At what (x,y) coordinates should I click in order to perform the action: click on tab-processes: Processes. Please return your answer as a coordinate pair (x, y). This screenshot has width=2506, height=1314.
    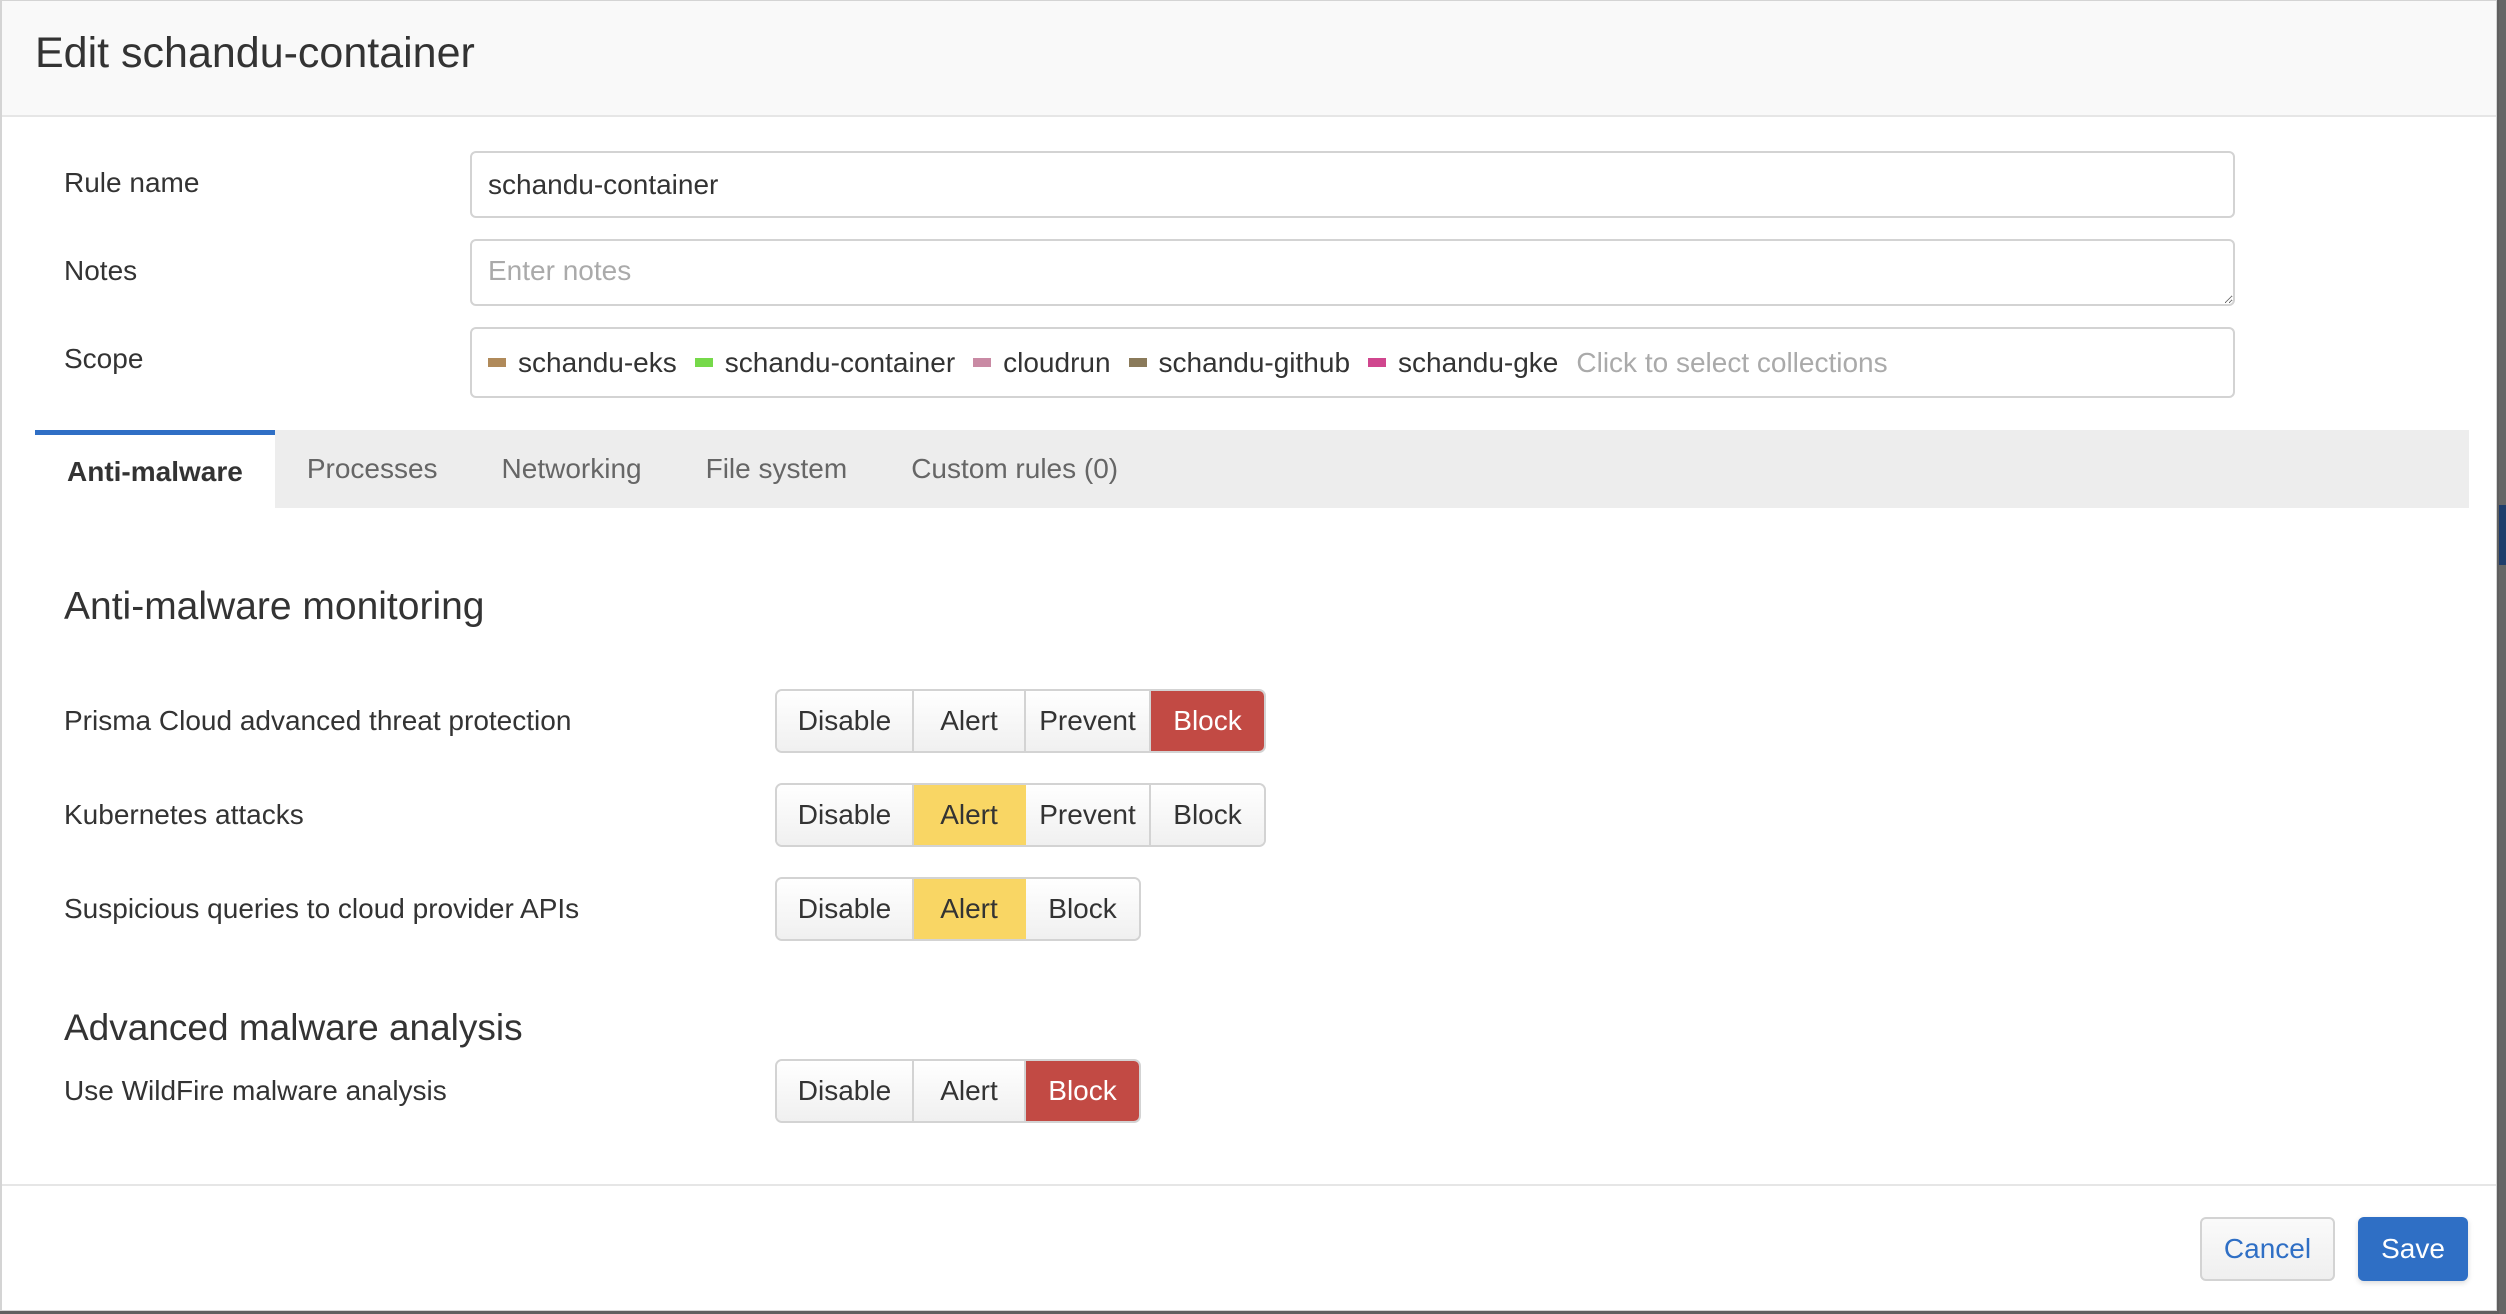
    Looking at the image, I should click on (372, 469).